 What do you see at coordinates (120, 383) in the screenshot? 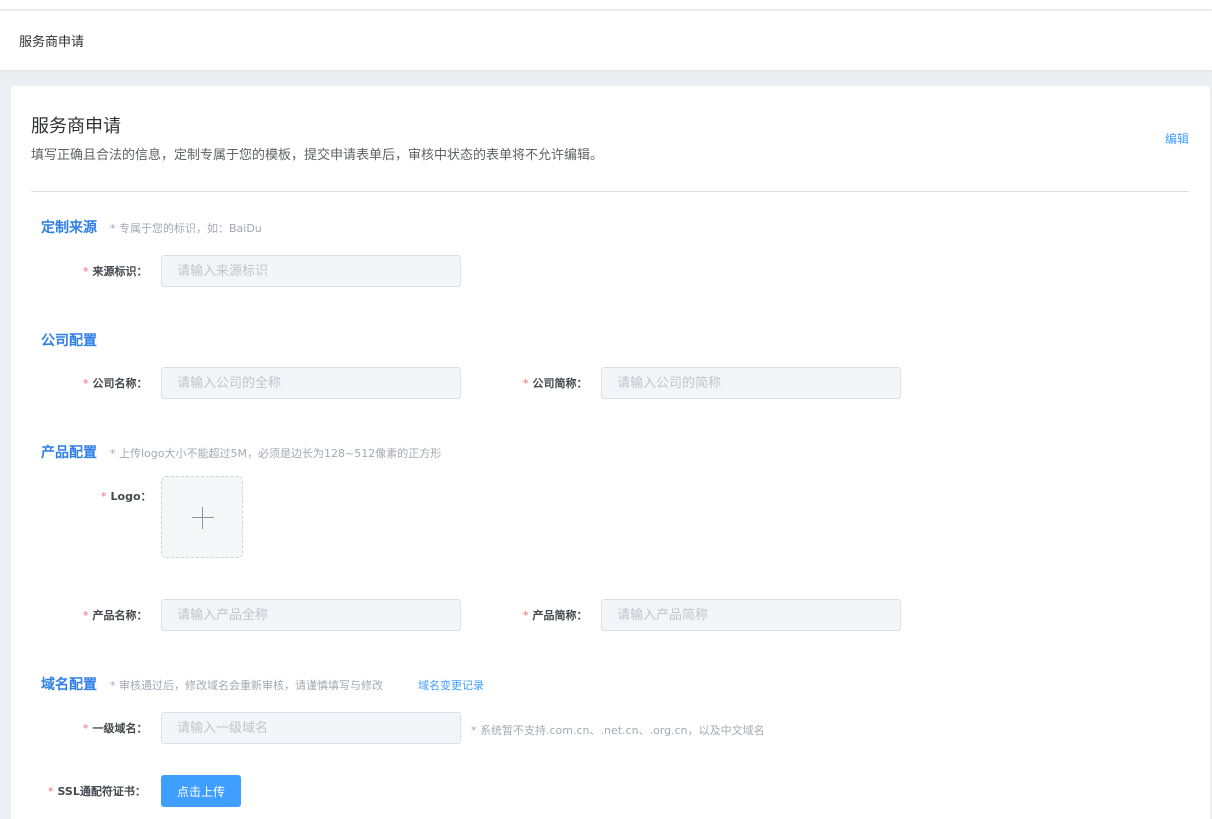
I see `company-name-label-text: 公司名称：` at bounding box center [120, 383].